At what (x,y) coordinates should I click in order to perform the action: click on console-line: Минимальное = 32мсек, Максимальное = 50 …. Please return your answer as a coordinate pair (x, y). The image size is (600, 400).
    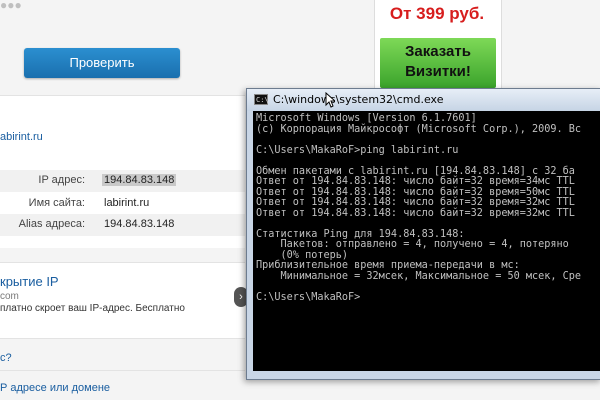
    Looking at the image, I should click on (419, 276).